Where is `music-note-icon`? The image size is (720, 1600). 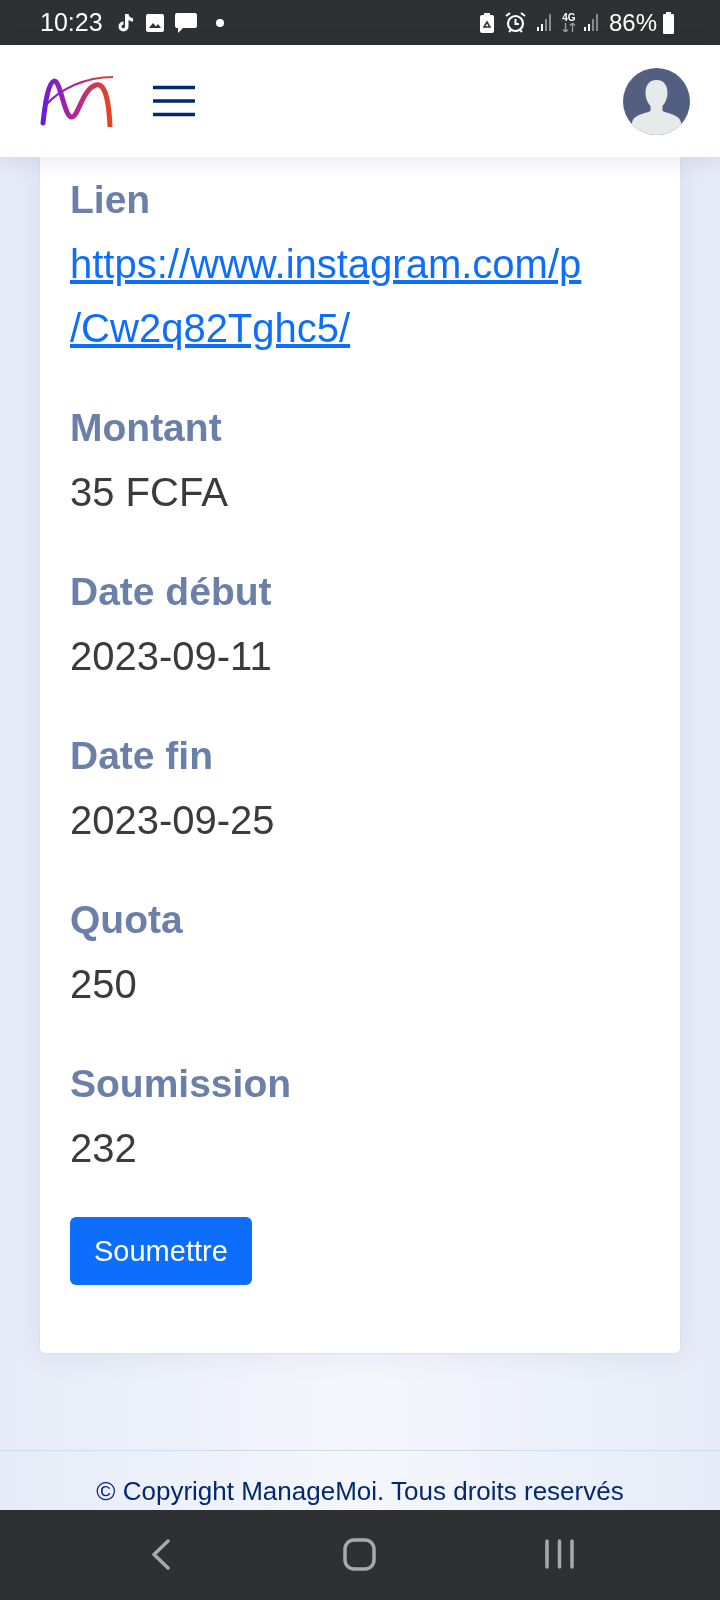 music-note-icon is located at coordinates (125, 22).